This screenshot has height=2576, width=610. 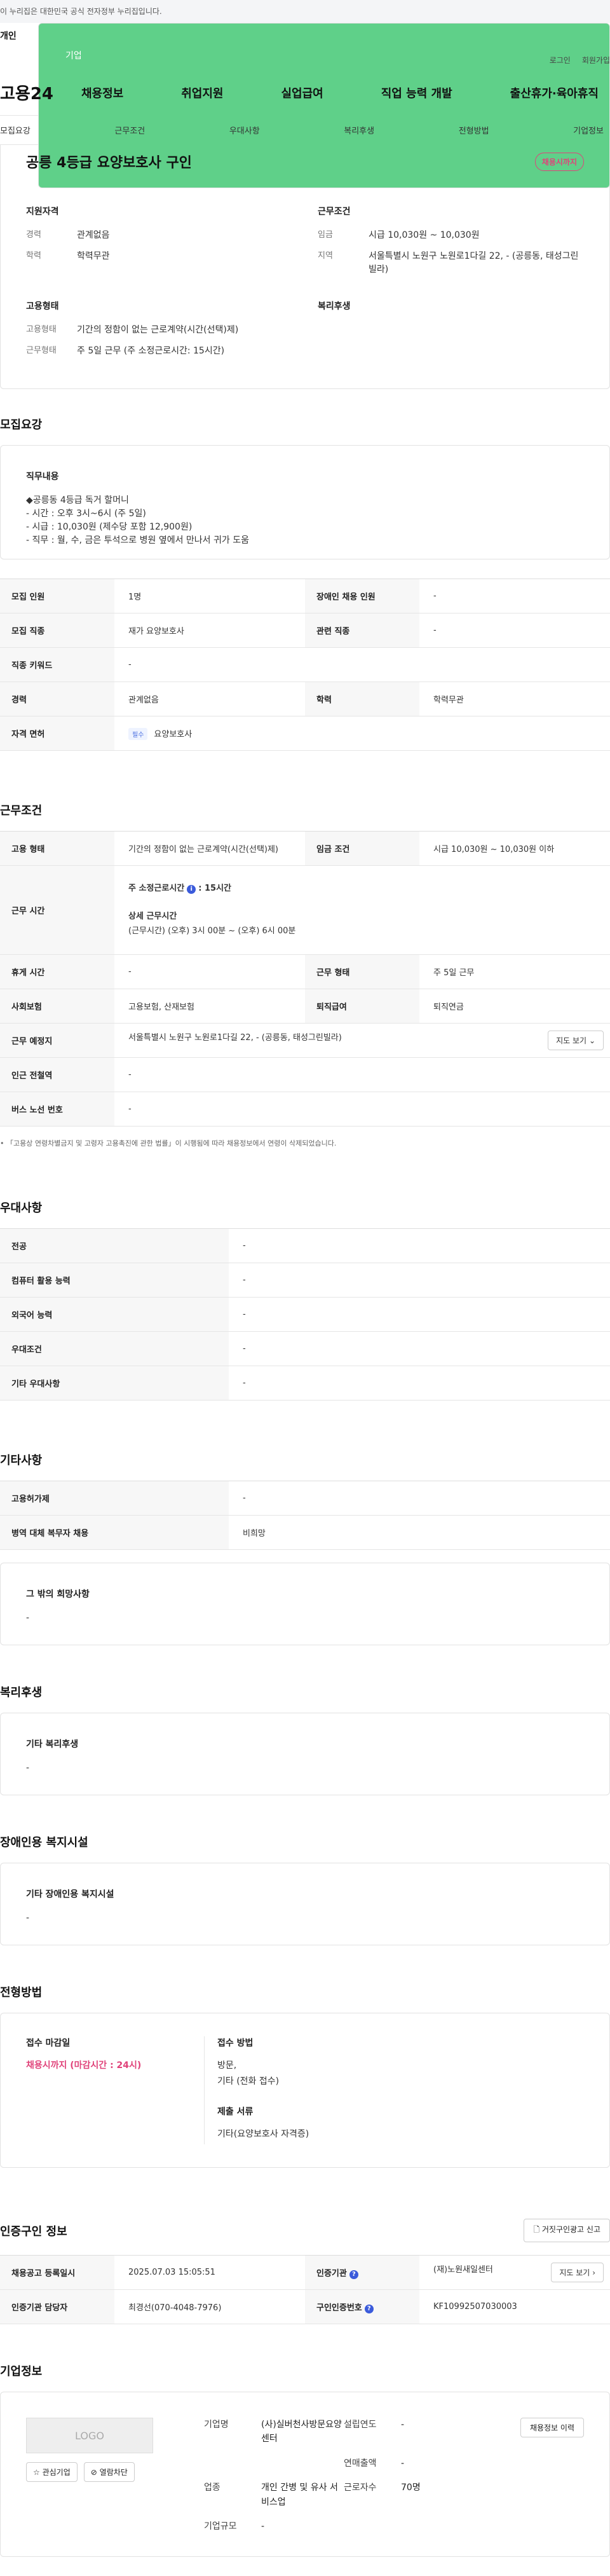 What do you see at coordinates (57, 971) in the screenshot?
I see `rest-label: 휴게 시간` at bounding box center [57, 971].